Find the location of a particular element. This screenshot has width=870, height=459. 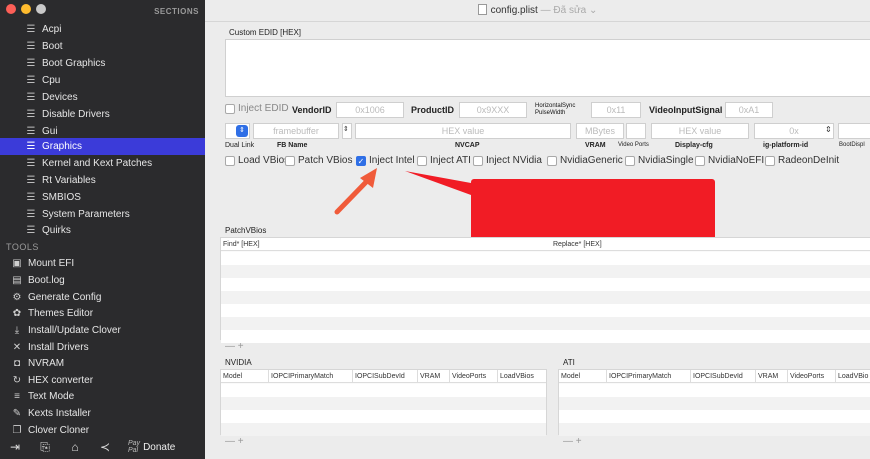

nvidia-col-vram: VRAM is located at coordinates (434, 376).